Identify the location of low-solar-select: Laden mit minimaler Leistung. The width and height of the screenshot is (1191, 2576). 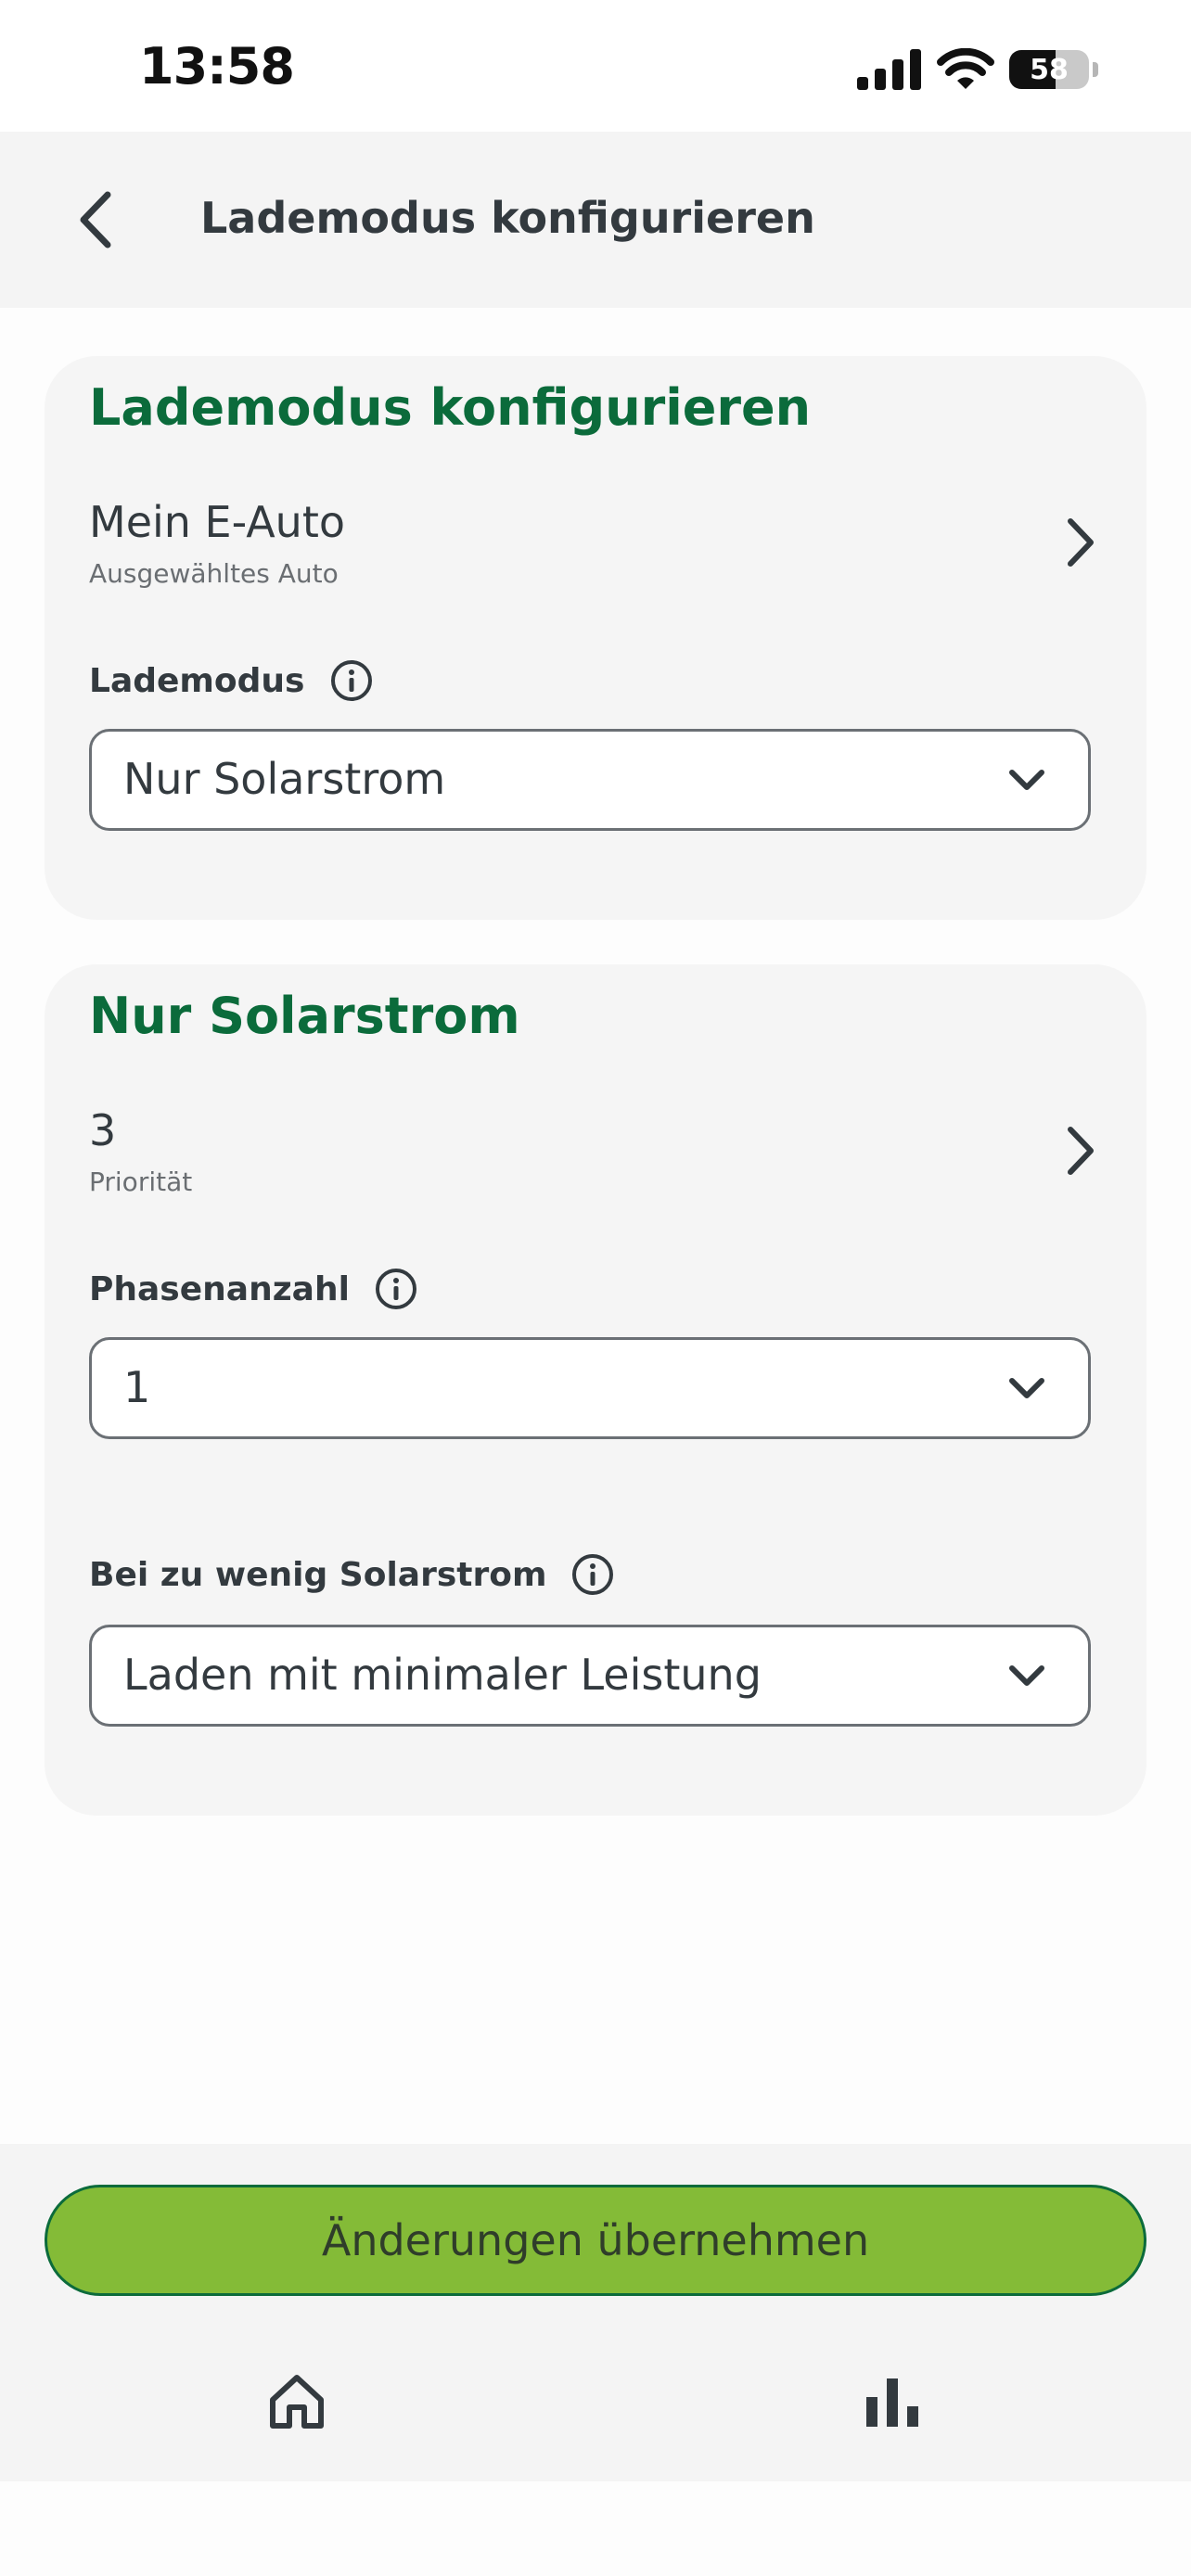
(590, 1676).